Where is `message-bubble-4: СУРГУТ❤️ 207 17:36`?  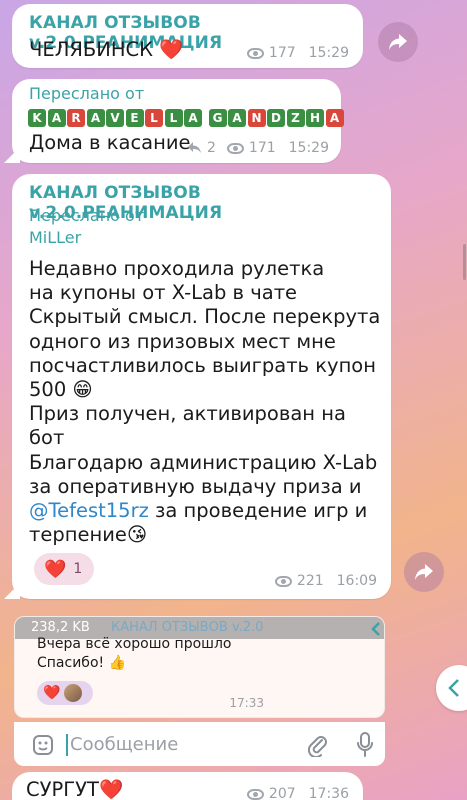 message-bubble-4: СУРГУТ❤️ 207 17:36 is located at coordinates (187, 786).